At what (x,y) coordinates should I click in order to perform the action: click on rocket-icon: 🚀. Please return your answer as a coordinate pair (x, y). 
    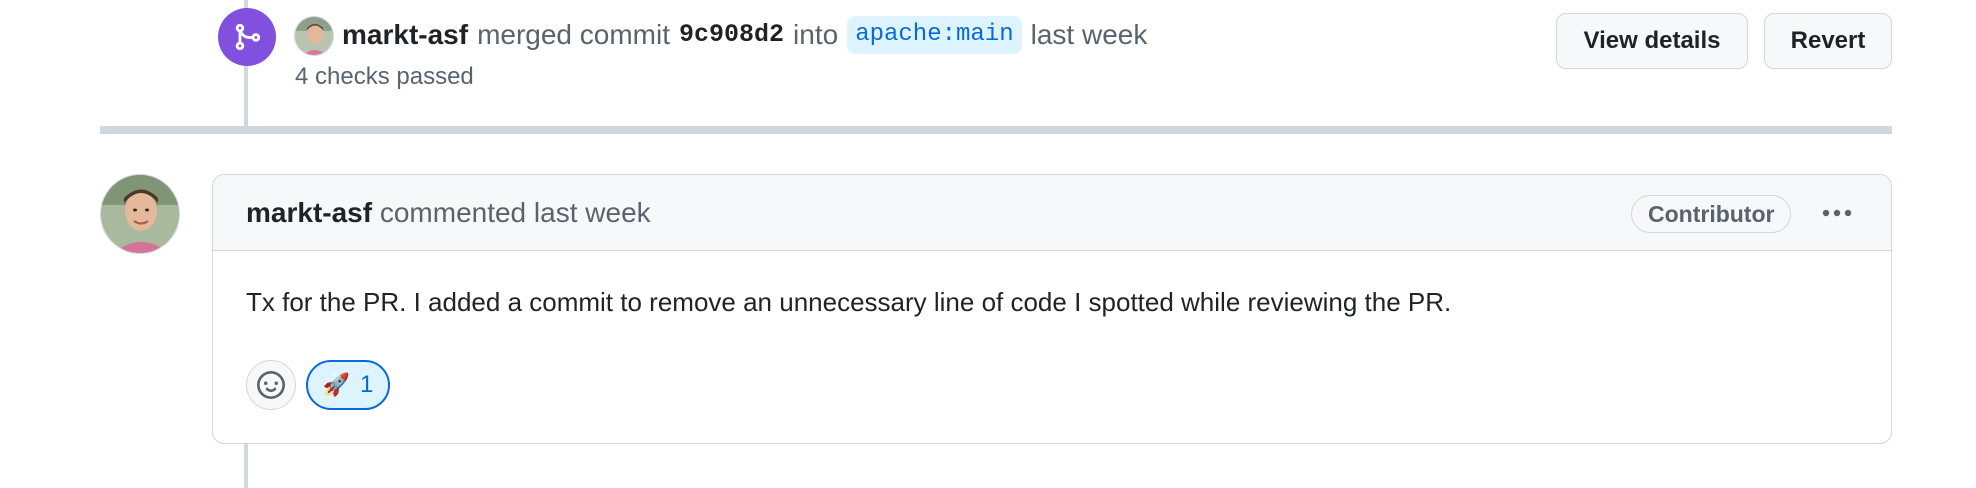
    Looking at the image, I should click on (336, 384).